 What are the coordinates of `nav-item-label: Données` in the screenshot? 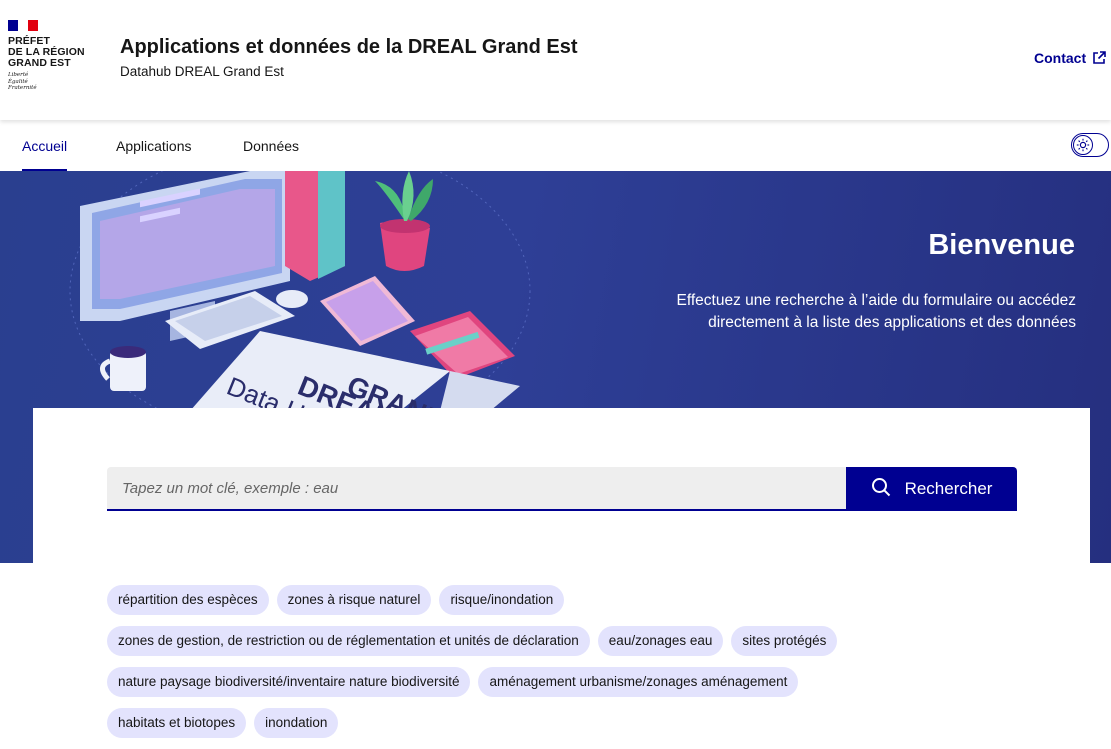 It's located at (271, 145).